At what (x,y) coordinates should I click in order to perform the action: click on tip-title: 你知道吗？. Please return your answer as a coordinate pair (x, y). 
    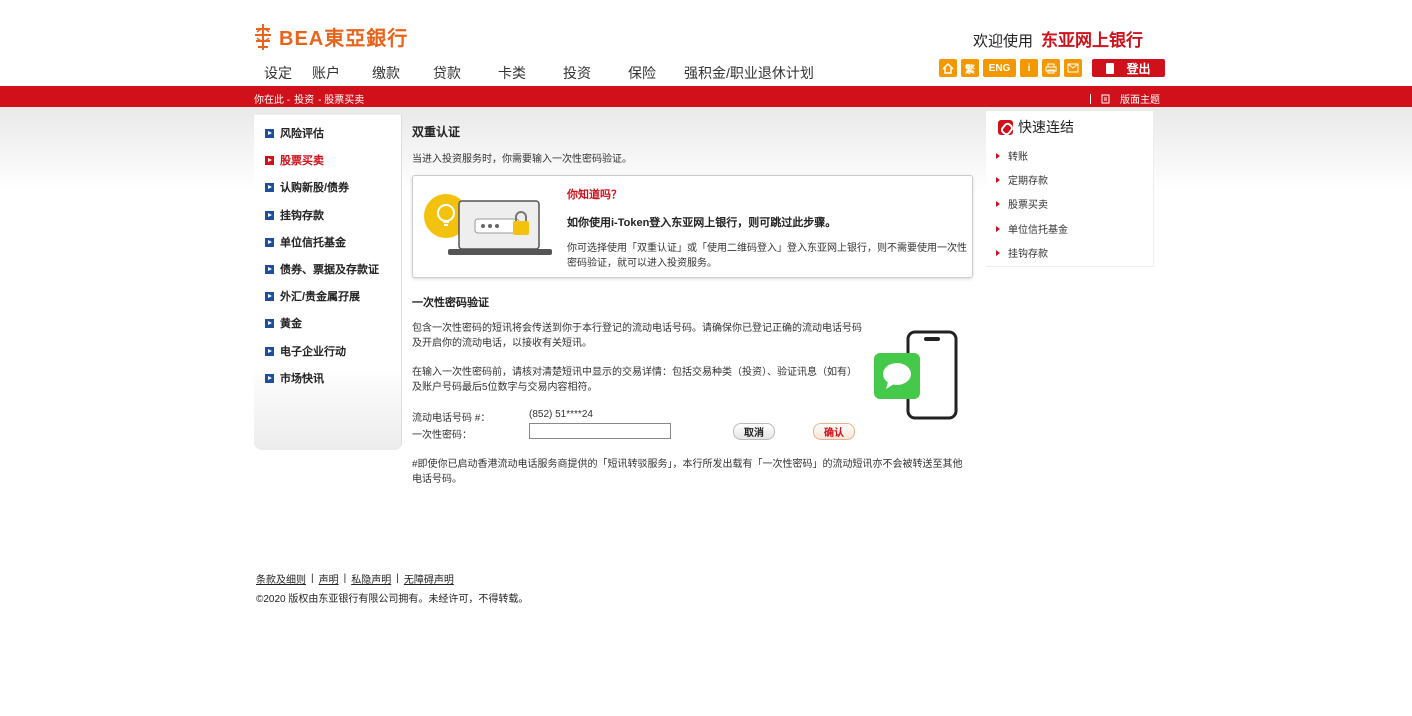
    Looking at the image, I should click on (594, 195).